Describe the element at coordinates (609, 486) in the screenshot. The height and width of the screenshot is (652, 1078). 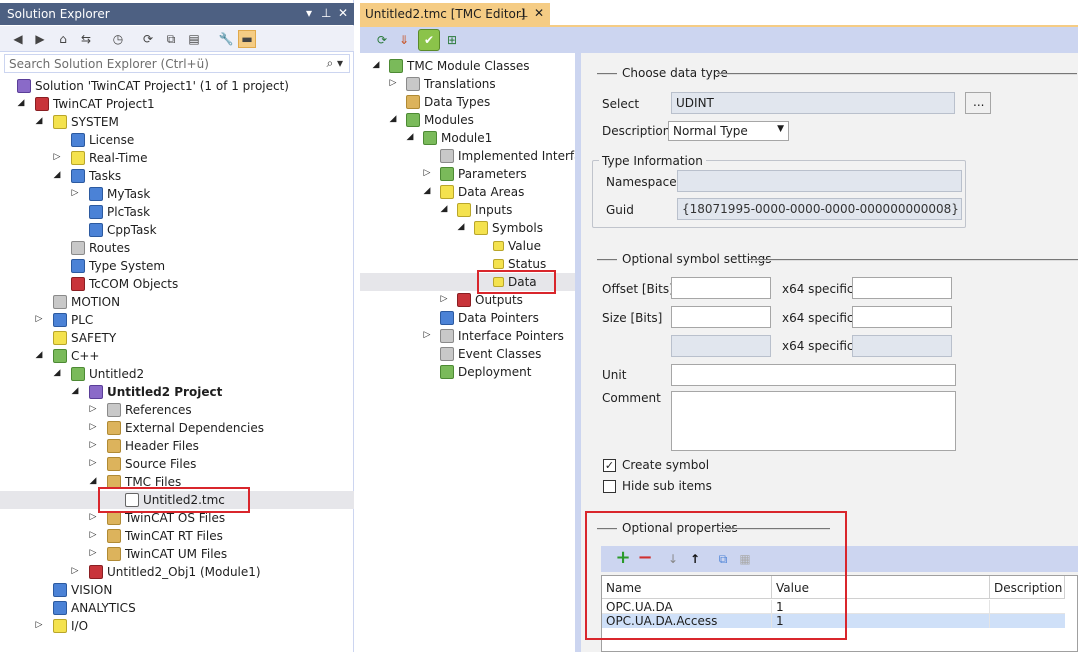
I see `hide-sub-items-checkbox` at that location.